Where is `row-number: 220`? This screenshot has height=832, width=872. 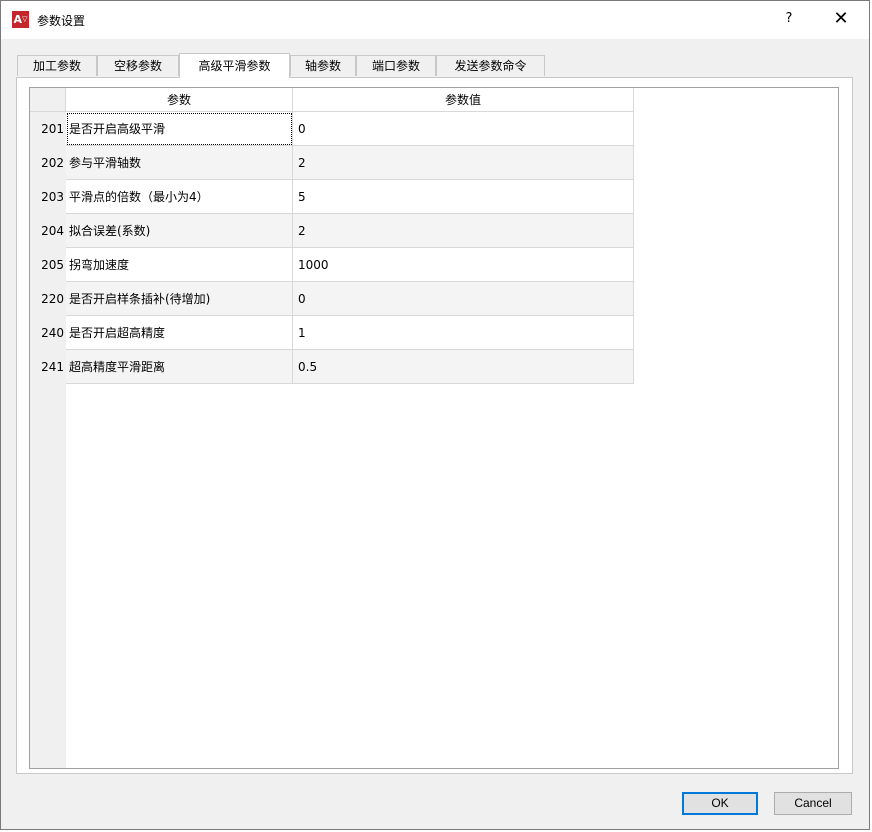
row-number: 220 is located at coordinates (48, 299).